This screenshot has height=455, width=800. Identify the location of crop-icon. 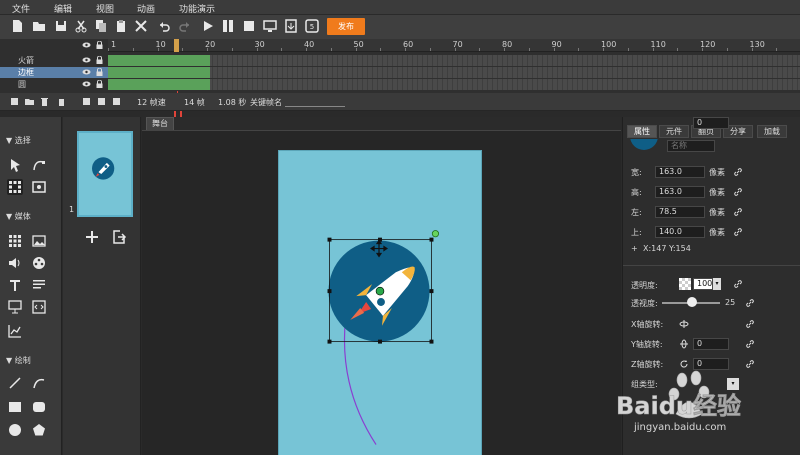
(39, 187).